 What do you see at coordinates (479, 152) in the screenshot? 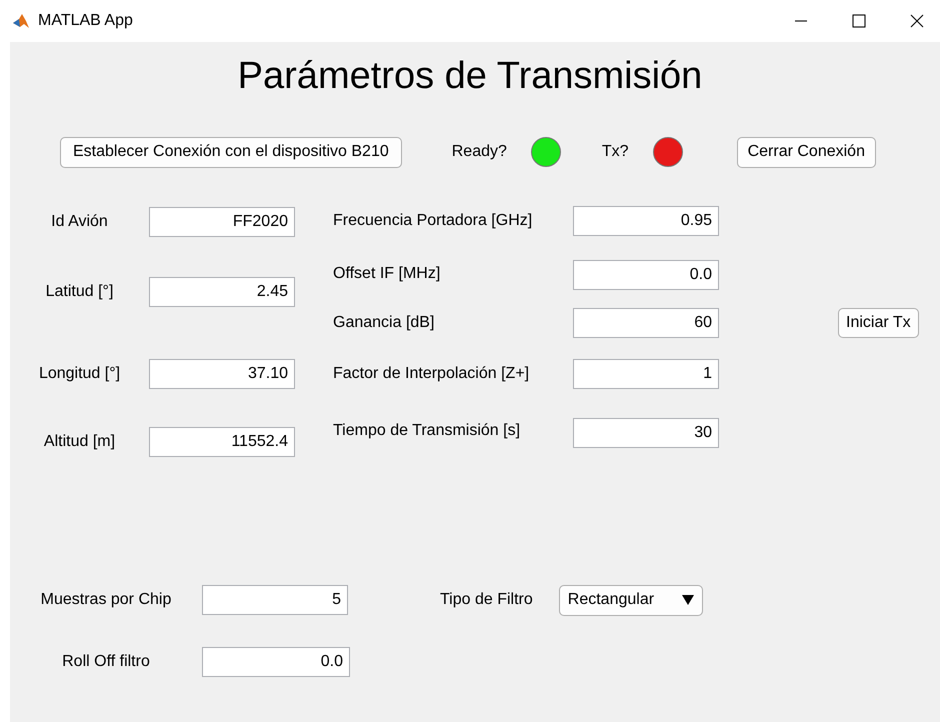
I see `indicator-label: Ready?` at bounding box center [479, 152].